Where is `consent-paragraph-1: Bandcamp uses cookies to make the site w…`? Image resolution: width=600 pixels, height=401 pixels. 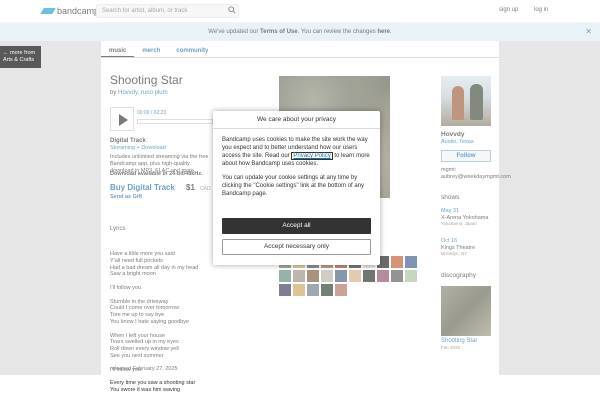 consent-paragraph-1: Bandcamp uses cookies to make the site w… is located at coordinates (296, 152).